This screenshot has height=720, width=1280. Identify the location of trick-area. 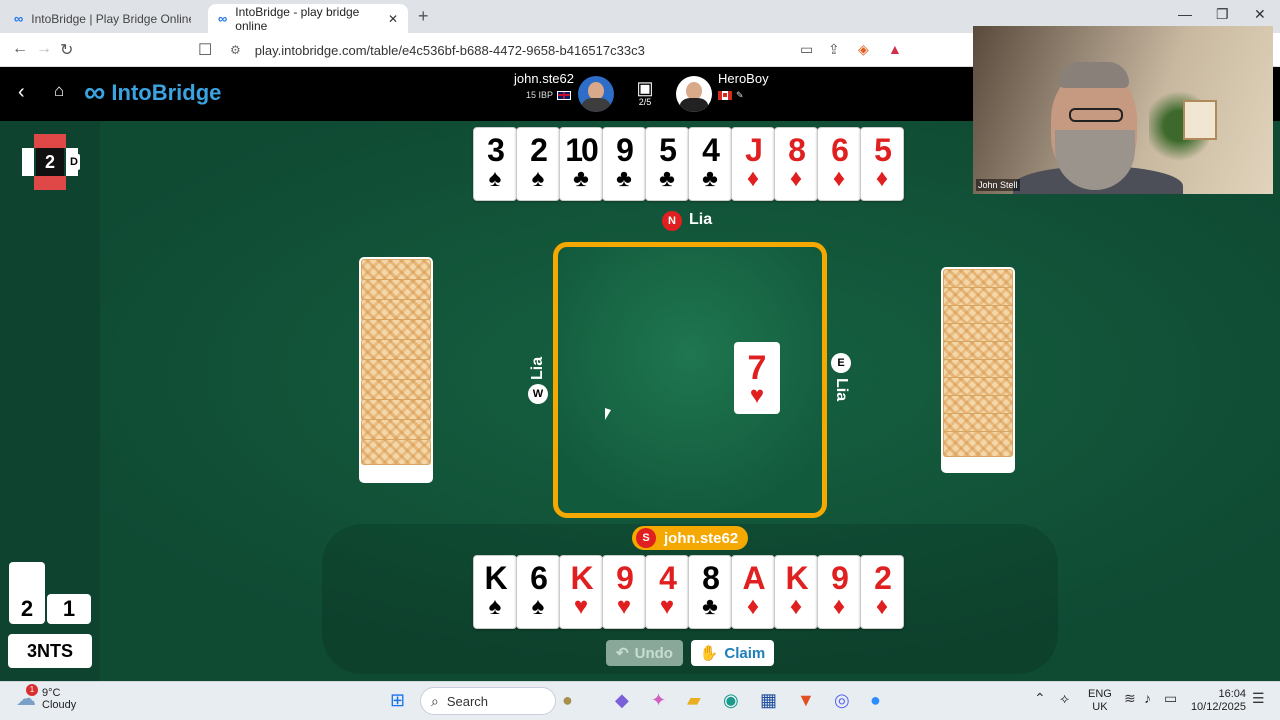
(690, 380).